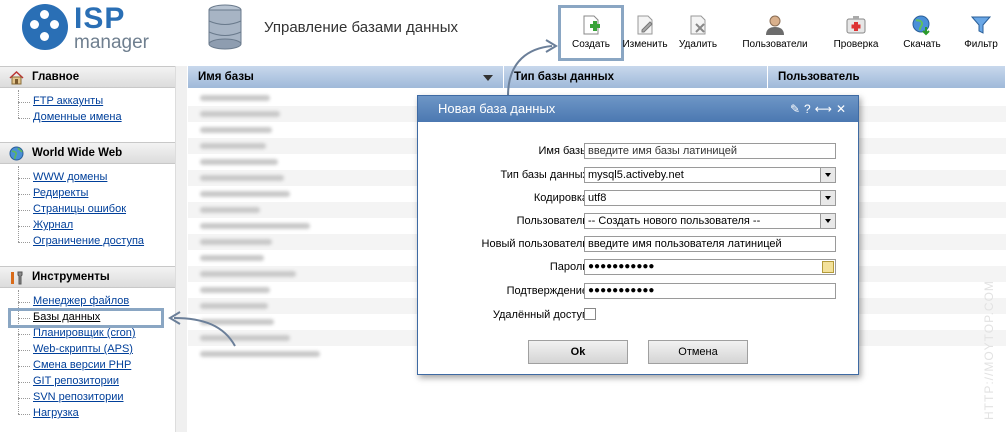 The width and height of the screenshot is (1006, 432). I want to click on new-user-input: введите имя пользователя латиницей, so click(710, 244).